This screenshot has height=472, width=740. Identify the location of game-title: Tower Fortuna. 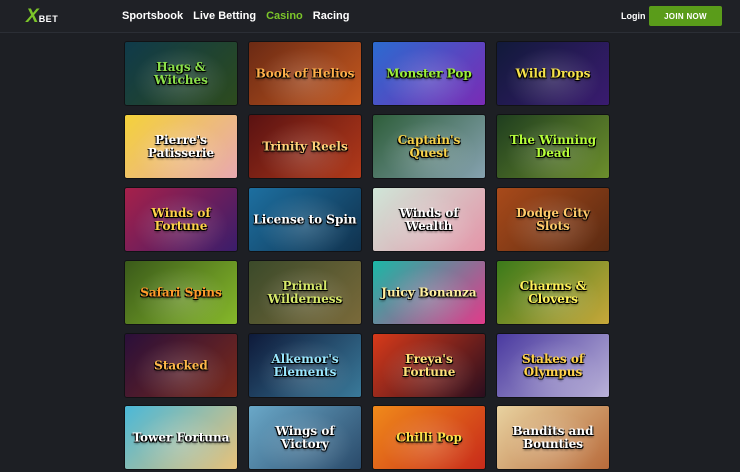
(181, 437).